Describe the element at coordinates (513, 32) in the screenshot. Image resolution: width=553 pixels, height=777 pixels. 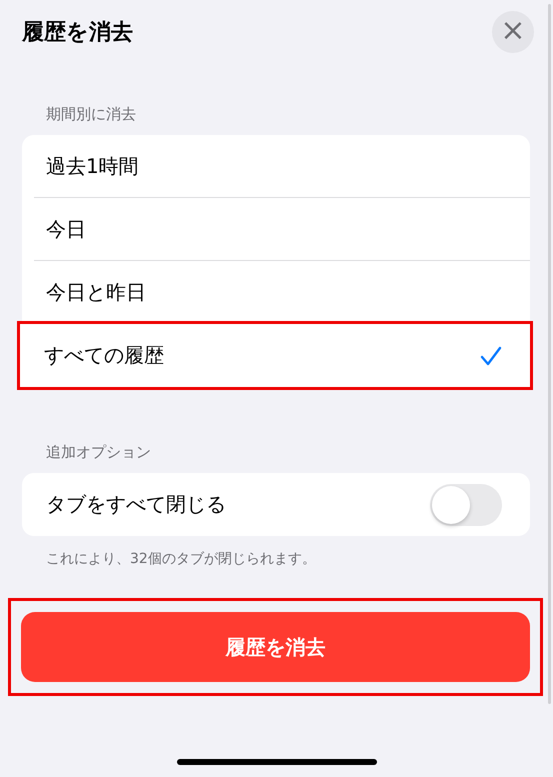
I see `close-button: ×` at that location.